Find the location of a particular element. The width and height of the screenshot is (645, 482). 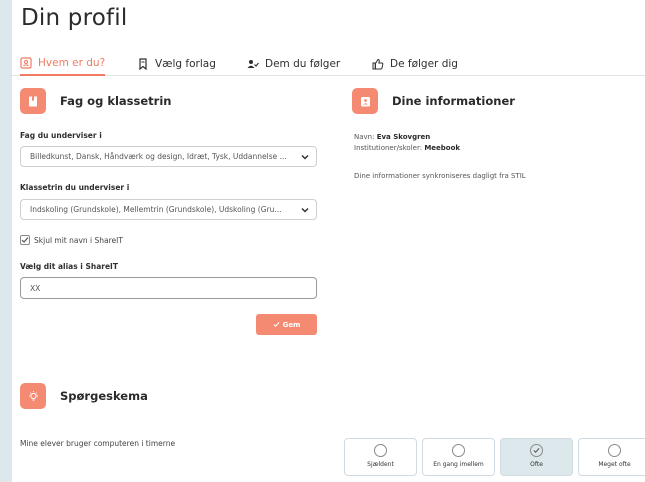

alias-label: Vælg dit alias i ShareIT is located at coordinates (69, 266).